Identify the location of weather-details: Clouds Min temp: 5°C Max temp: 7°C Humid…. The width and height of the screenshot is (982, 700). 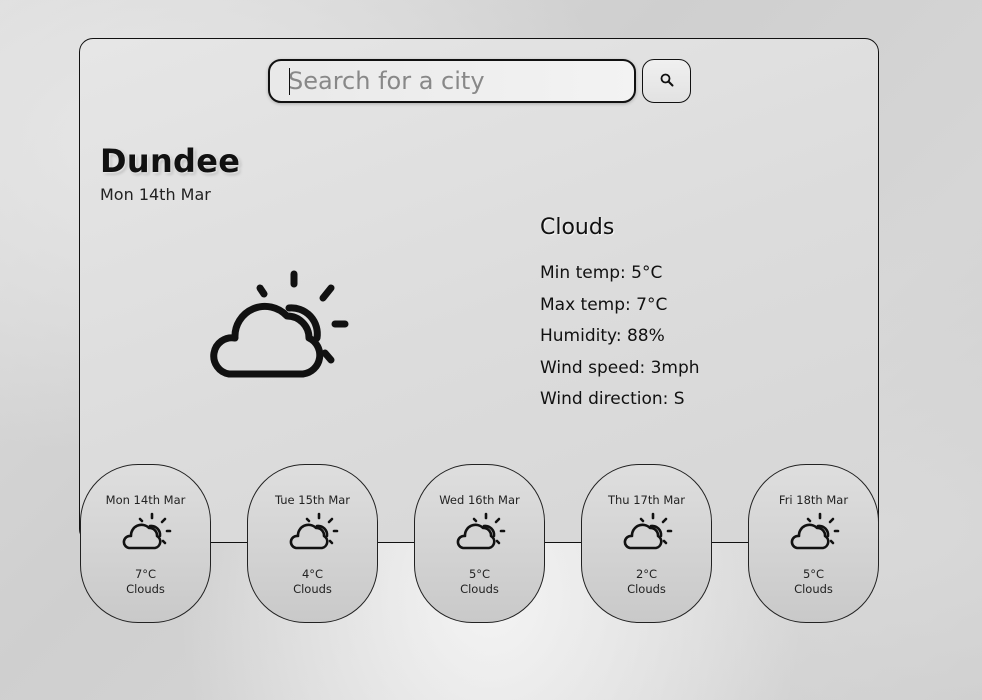
(620, 315).